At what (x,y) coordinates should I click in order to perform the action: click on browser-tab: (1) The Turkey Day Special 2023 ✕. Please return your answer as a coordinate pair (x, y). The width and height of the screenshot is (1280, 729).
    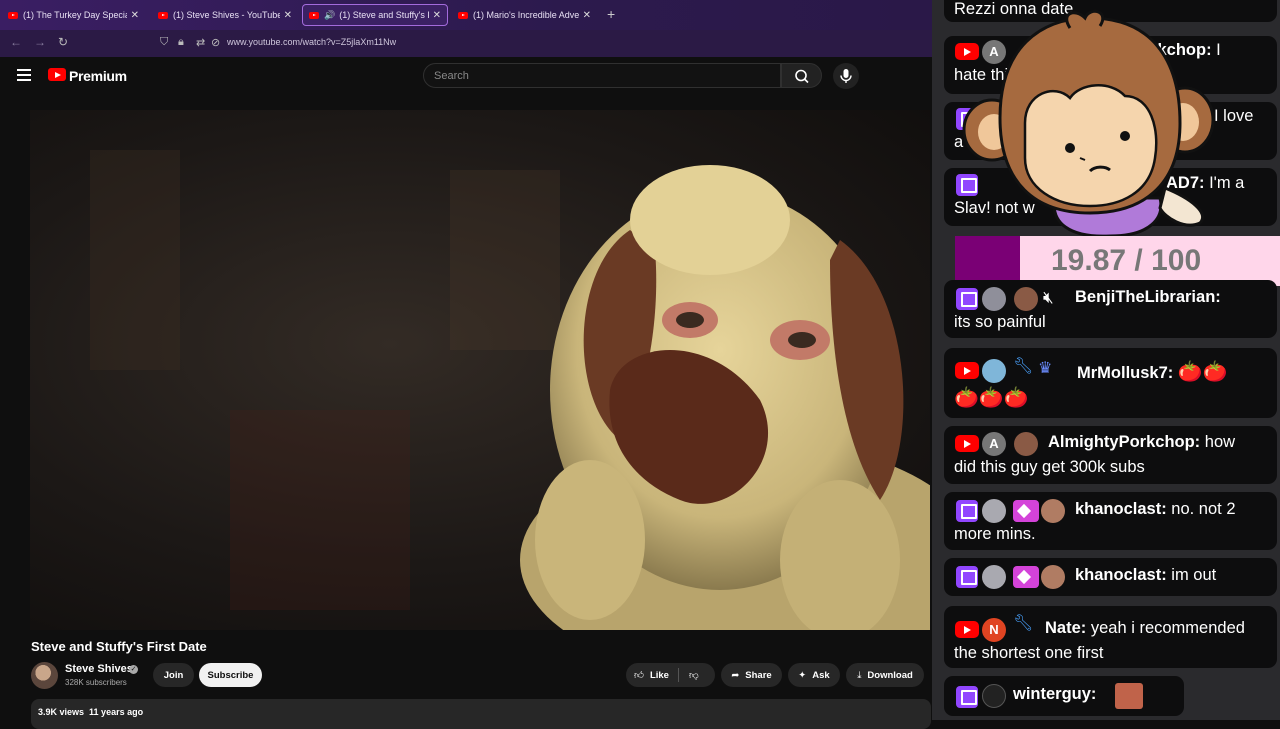
    Looking at the image, I should click on (73, 15).